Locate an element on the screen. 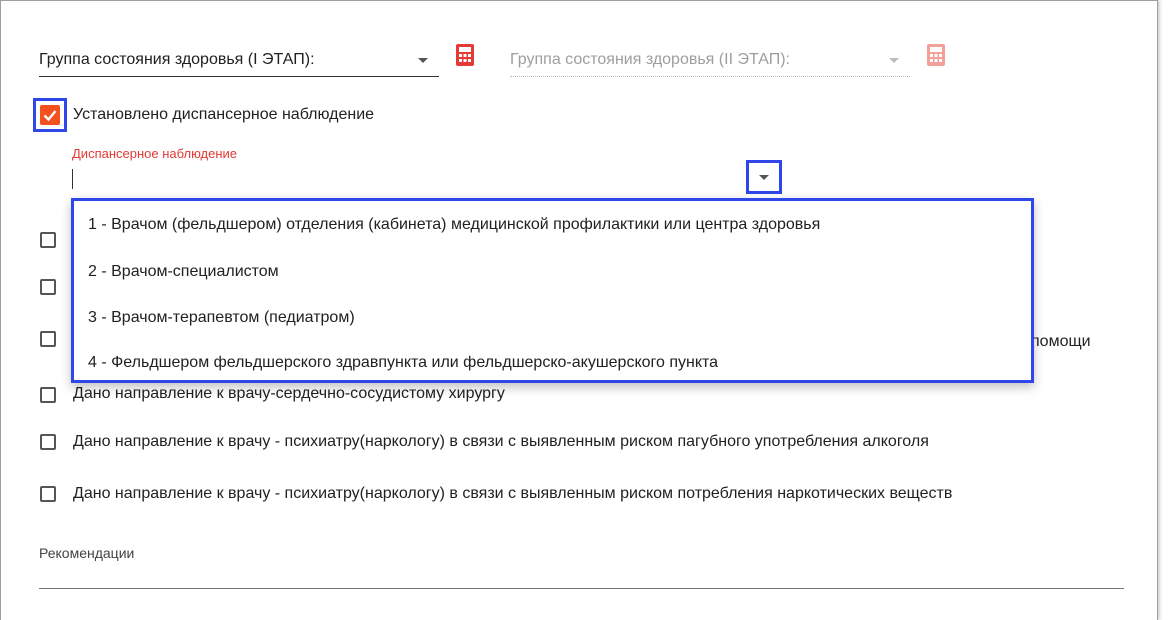 The width and height of the screenshot is (1171, 620). checkbox-cardio-surgeon is located at coordinates (48, 395).